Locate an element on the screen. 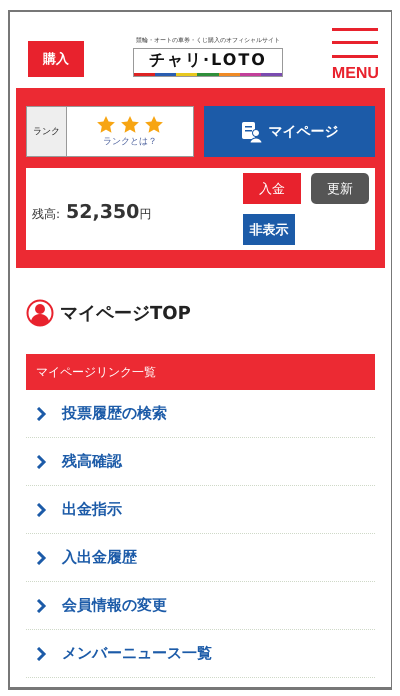  rank-info-link: ランクとは？ is located at coordinates (130, 141).